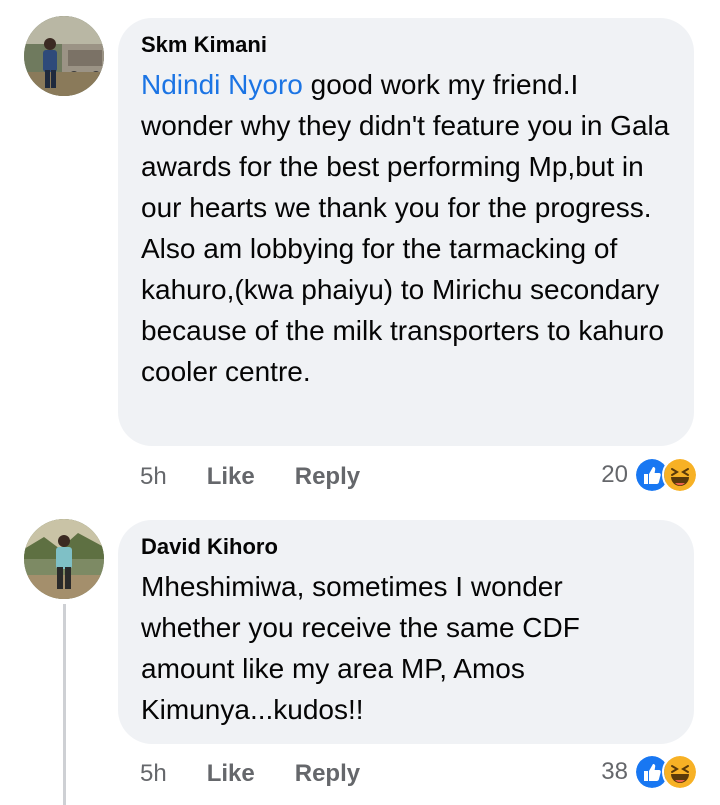 This screenshot has height=805, width=720. I want to click on comment-author: Skm Kimani, so click(405, 45).